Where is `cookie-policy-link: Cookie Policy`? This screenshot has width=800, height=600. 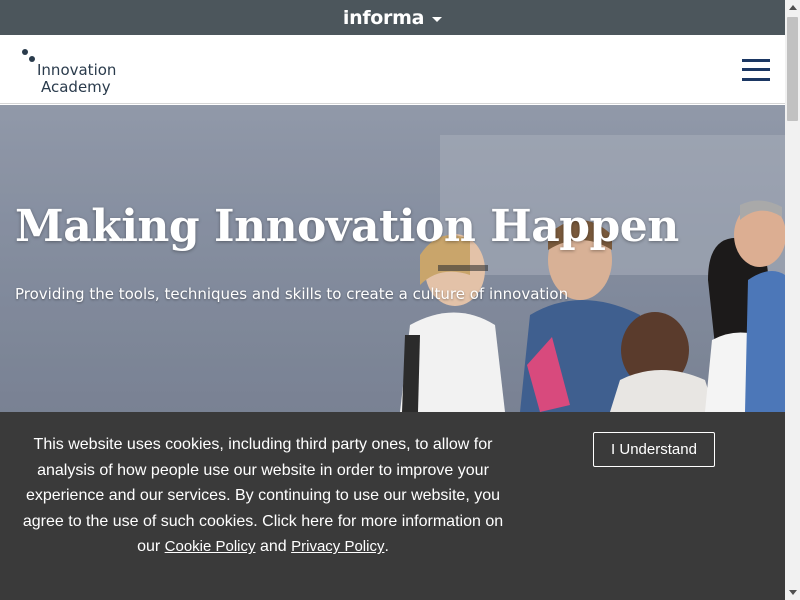 cookie-policy-link: Cookie Policy is located at coordinates (210, 546).